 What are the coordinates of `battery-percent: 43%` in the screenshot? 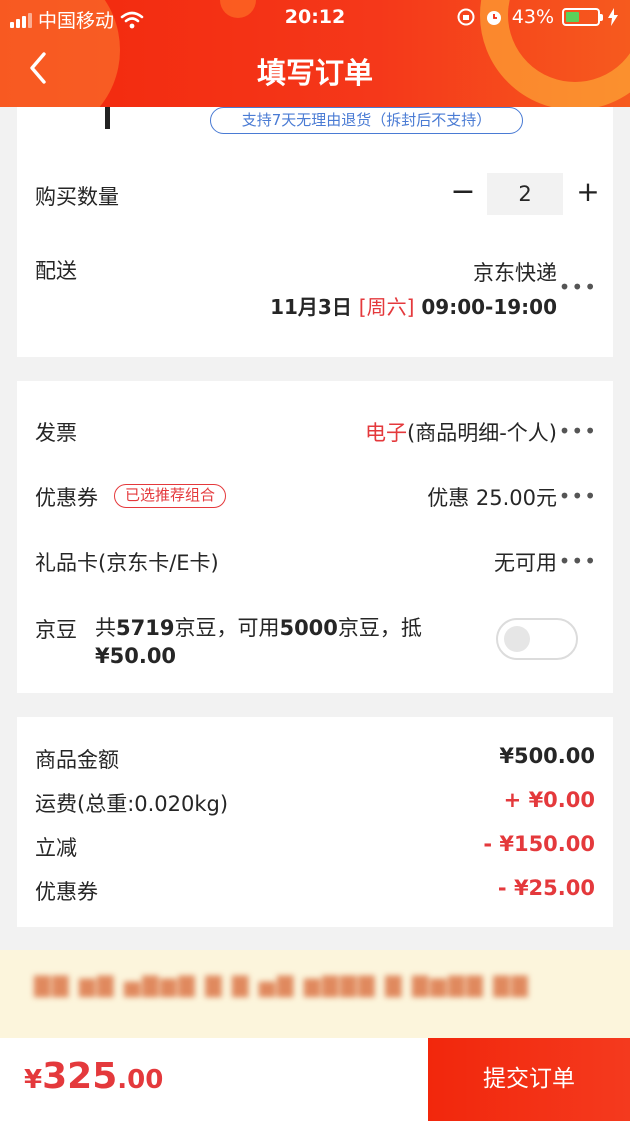 It's located at (532, 17).